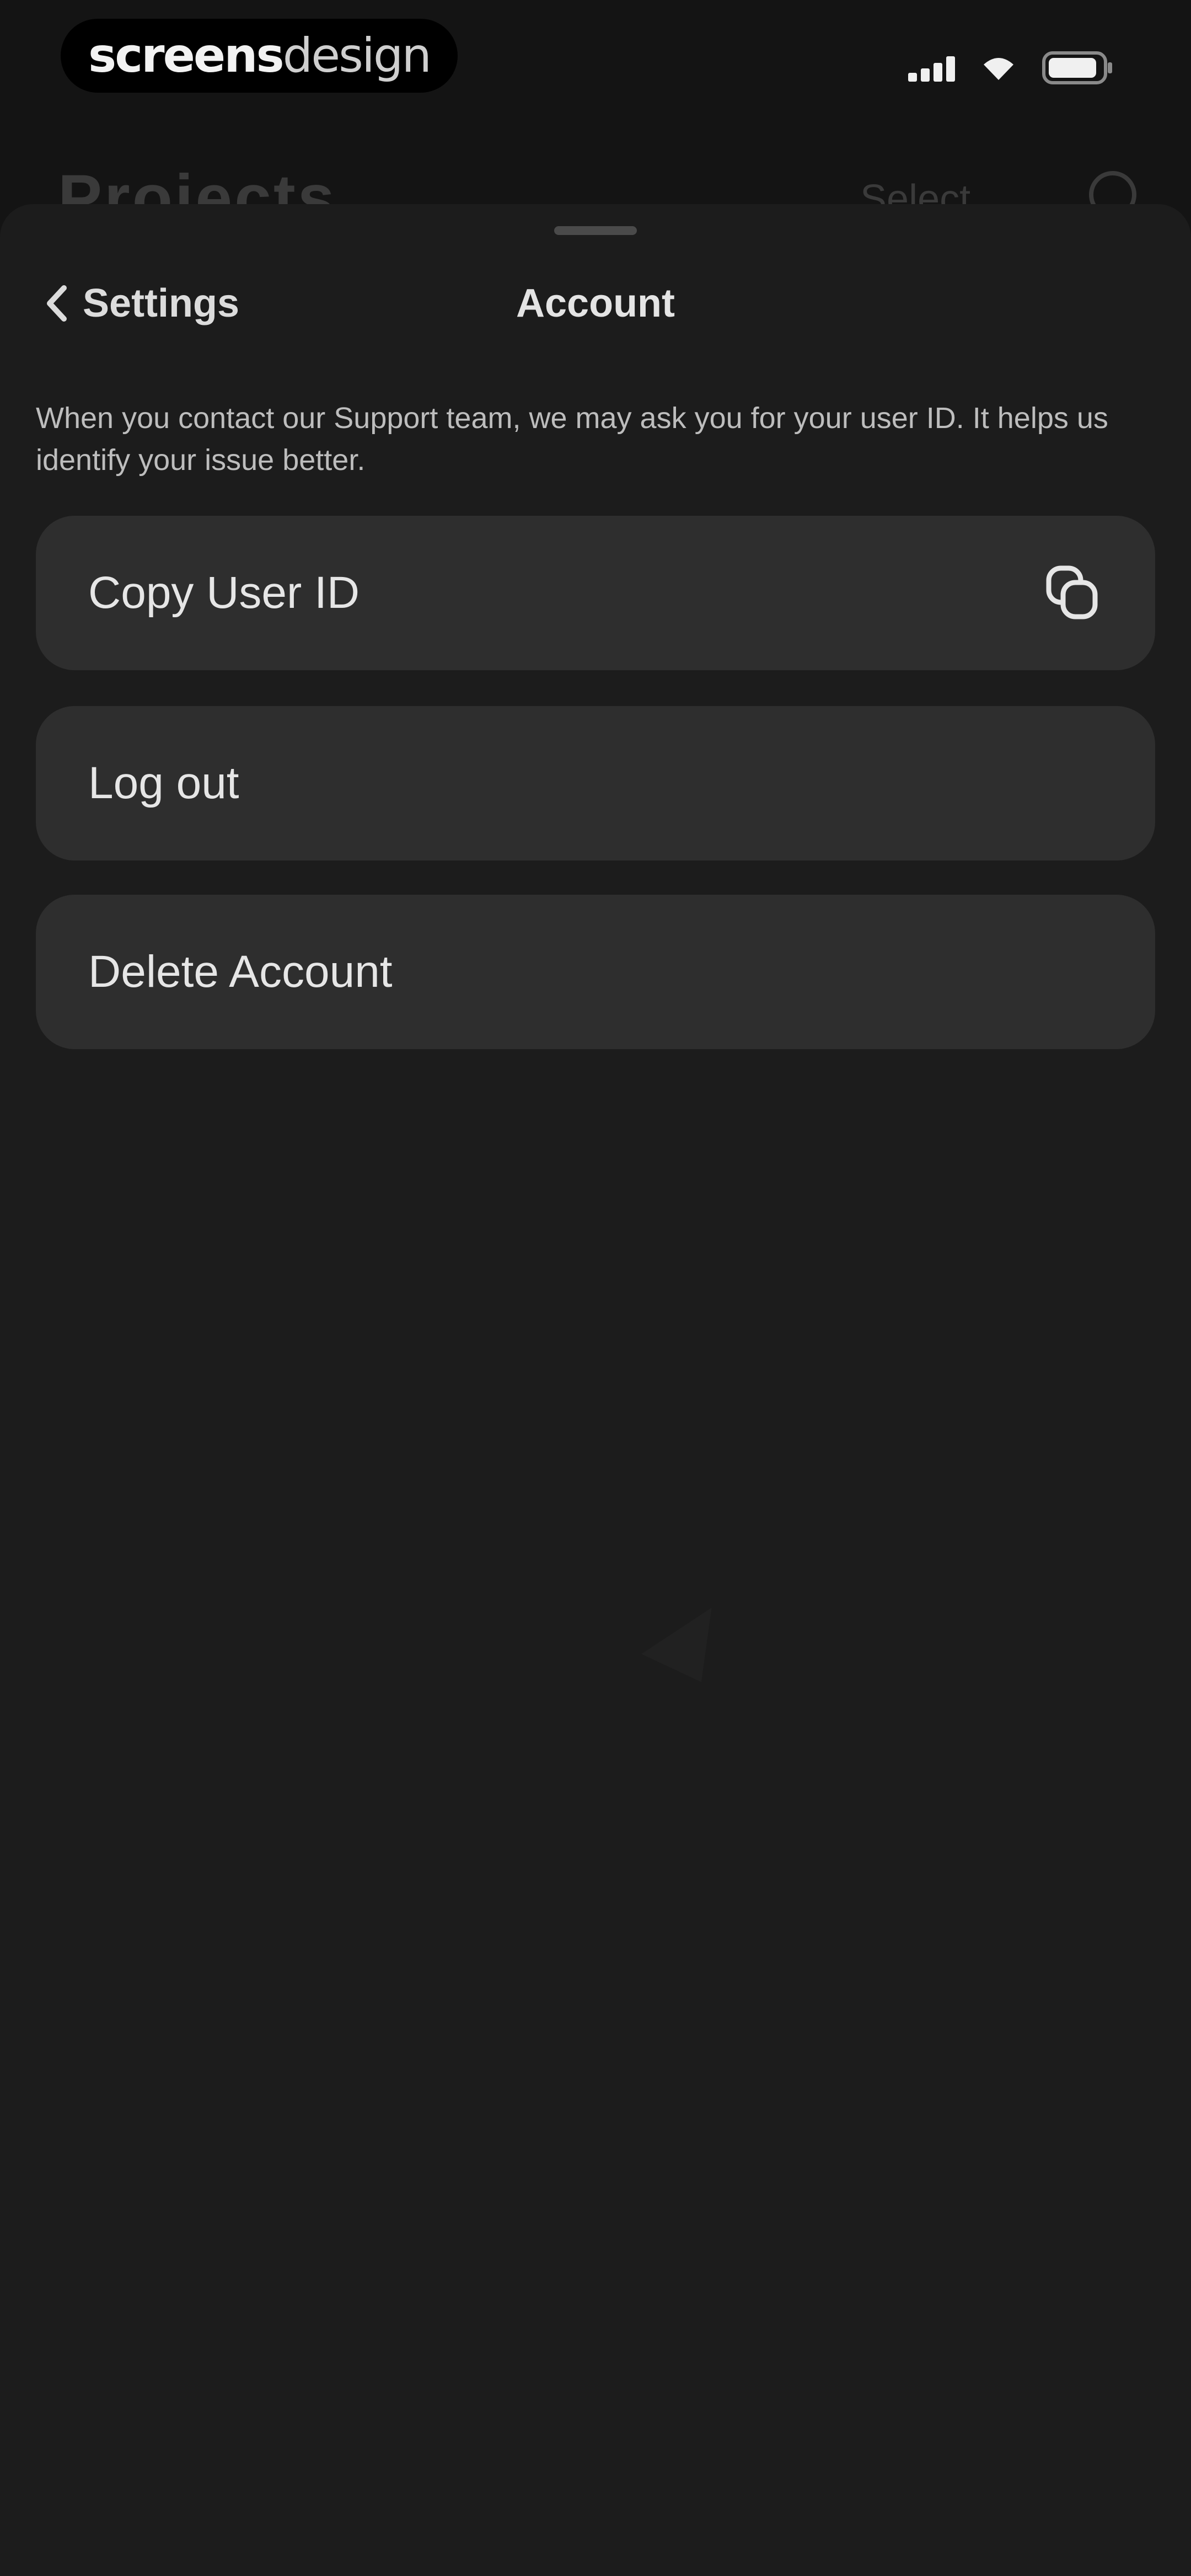 Image resolution: width=1191 pixels, height=2576 pixels. What do you see at coordinates (595, 593) in the screenshot?
I see `copy-user-id-button: Copy User ID` at bounding box center [595, 593].